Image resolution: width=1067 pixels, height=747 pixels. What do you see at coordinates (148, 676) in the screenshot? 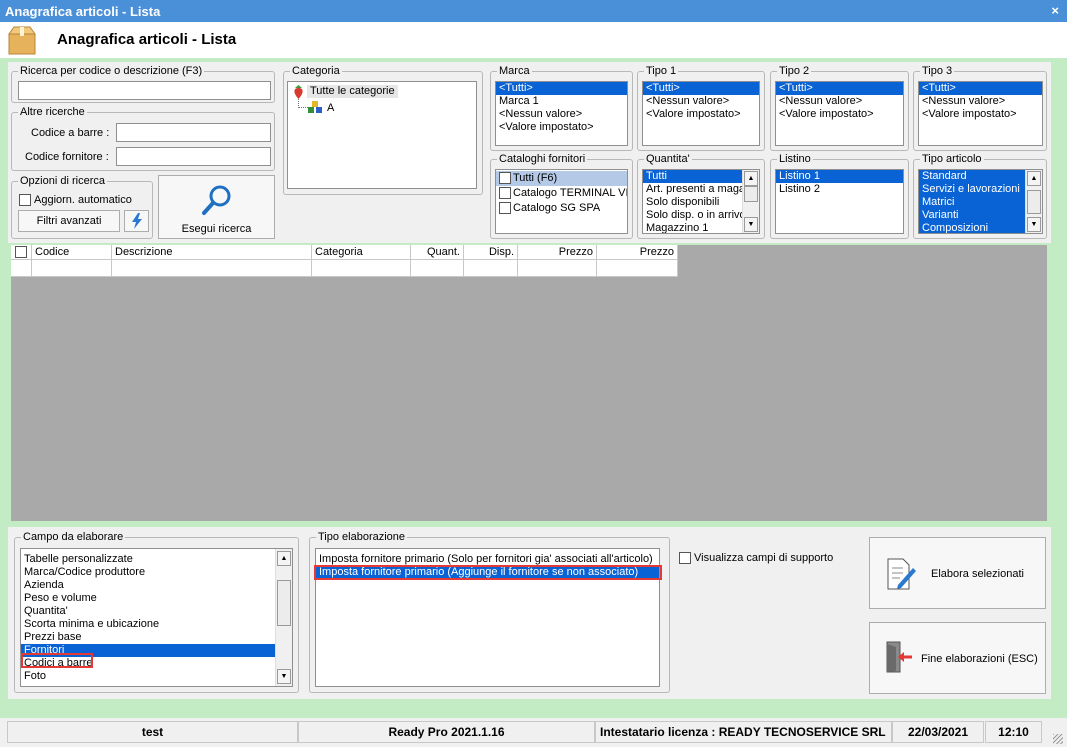
I see `field-item: Foto` at bounding box center [148, 676].